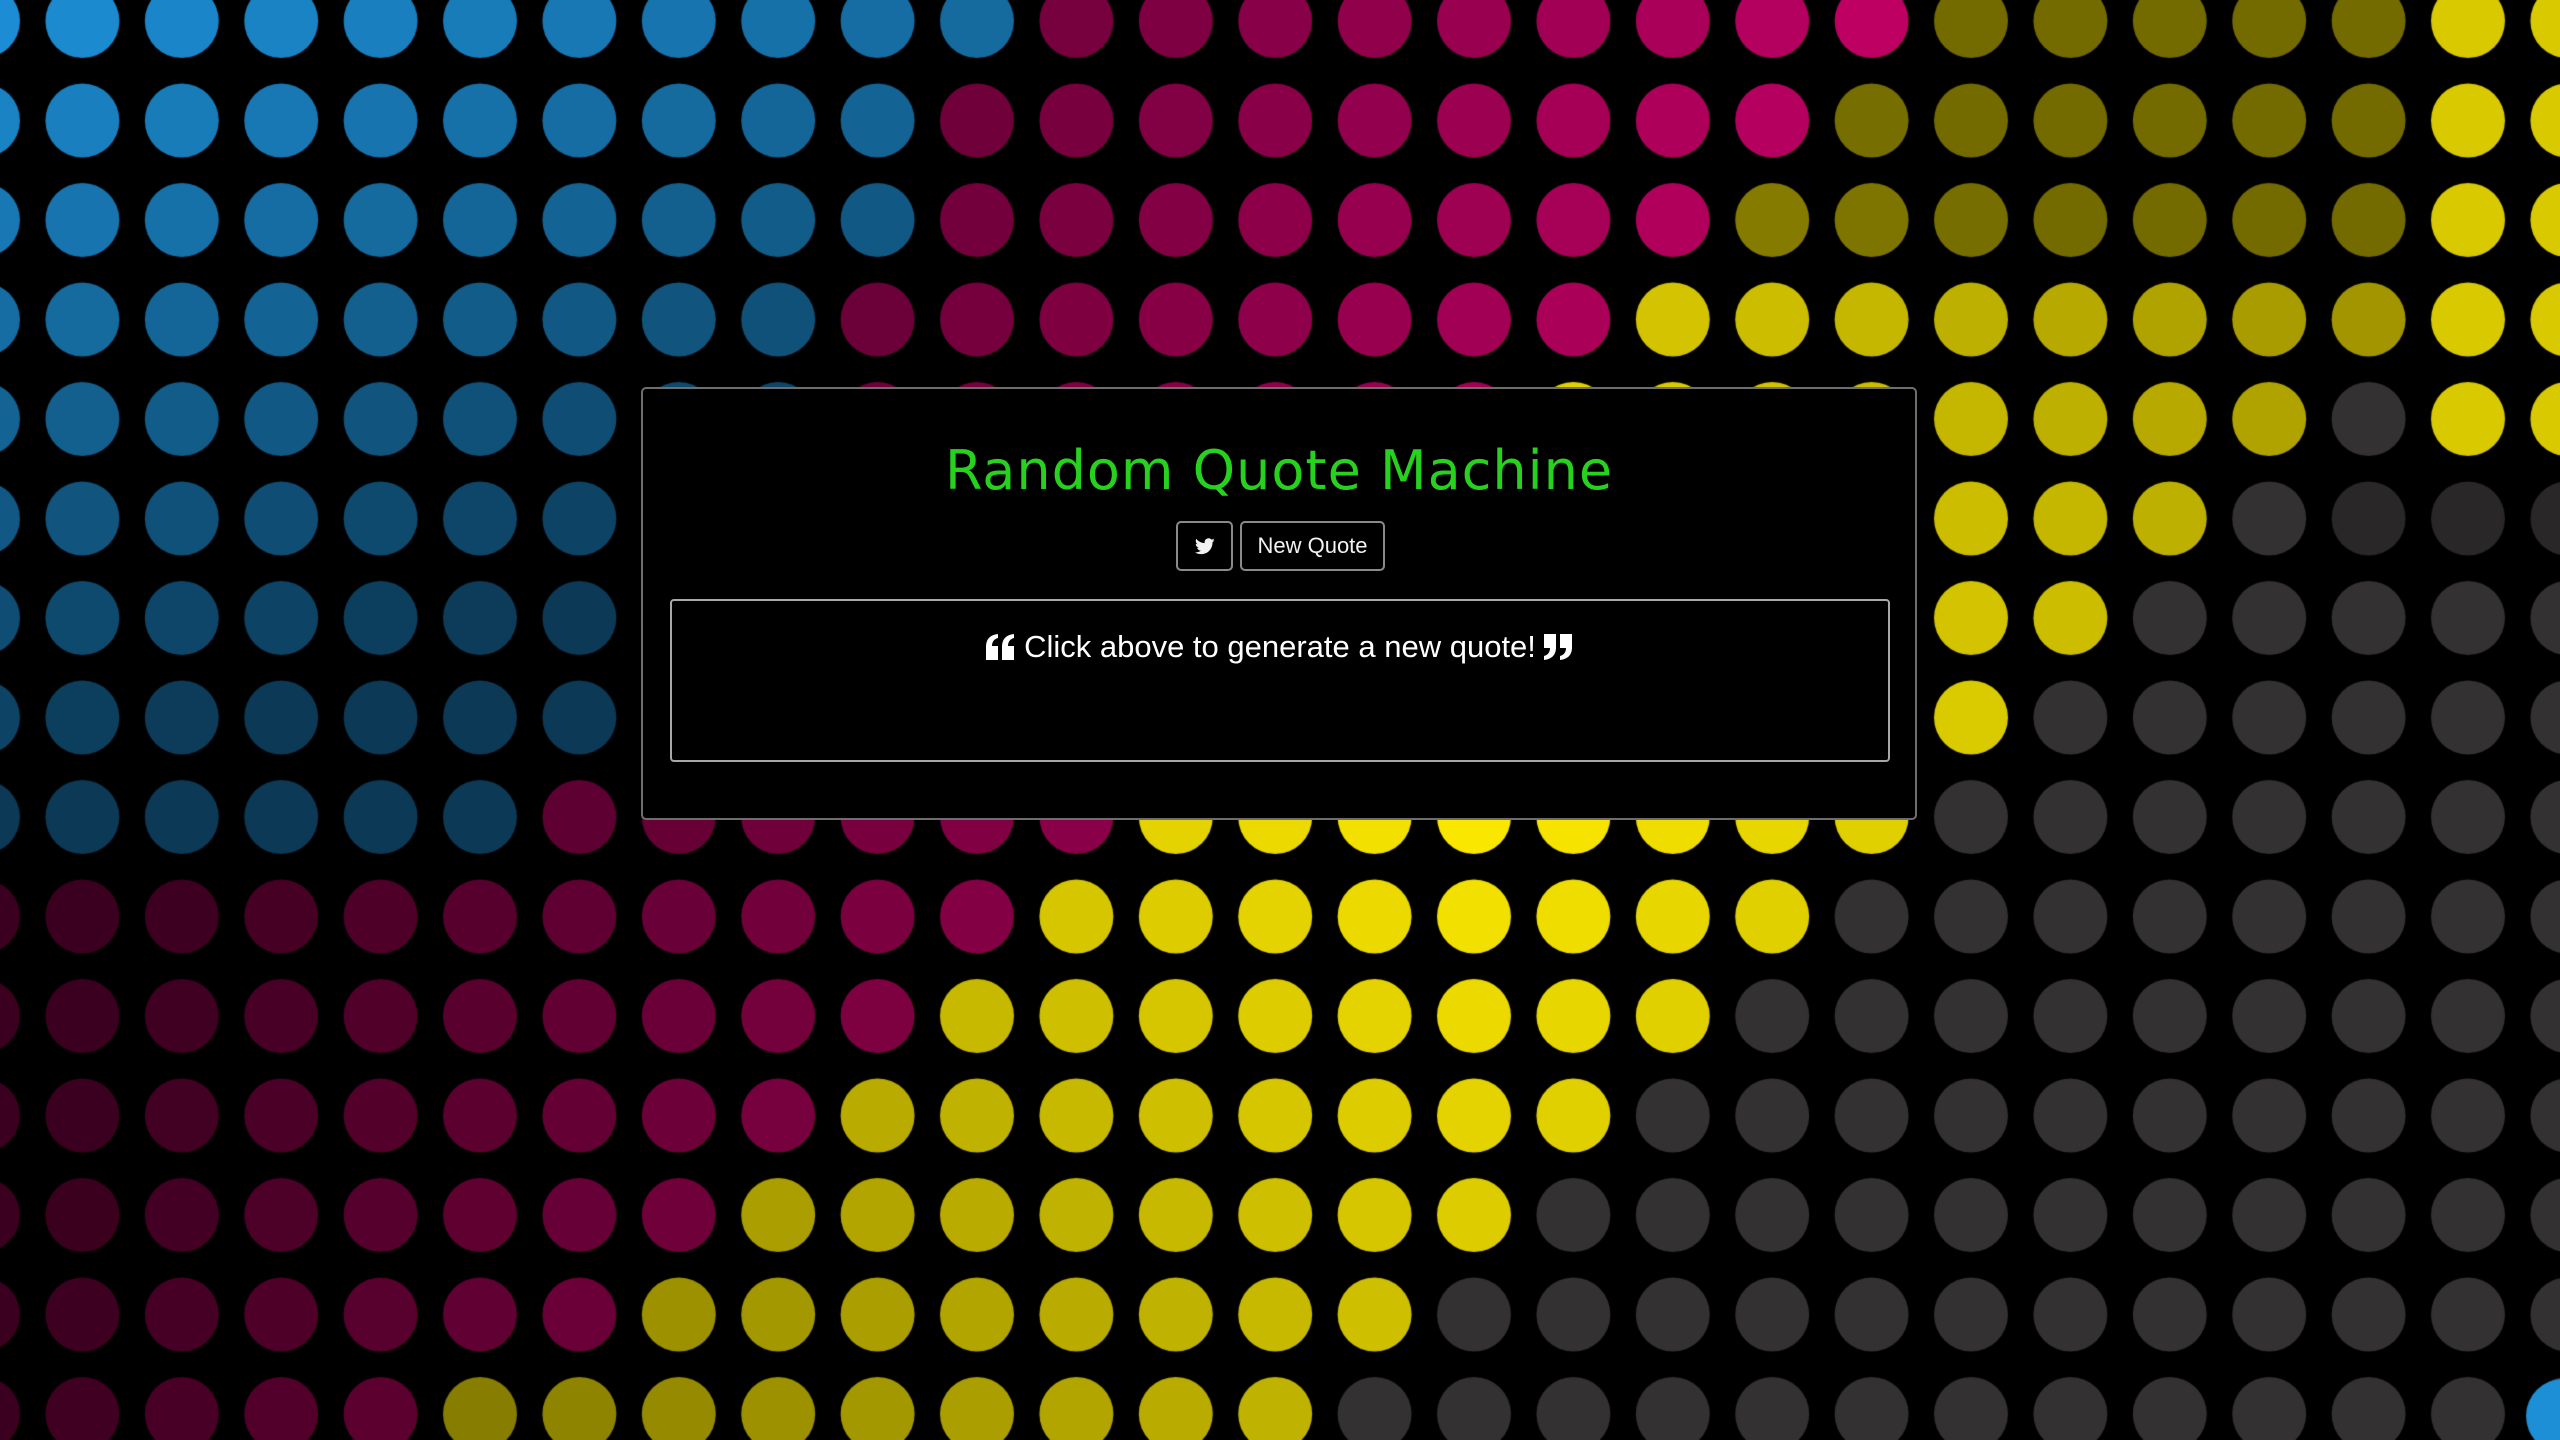 This screenshot has height=1440, width=2560. I want to click on new-quote-button: New Quote, so click(1312, 546).